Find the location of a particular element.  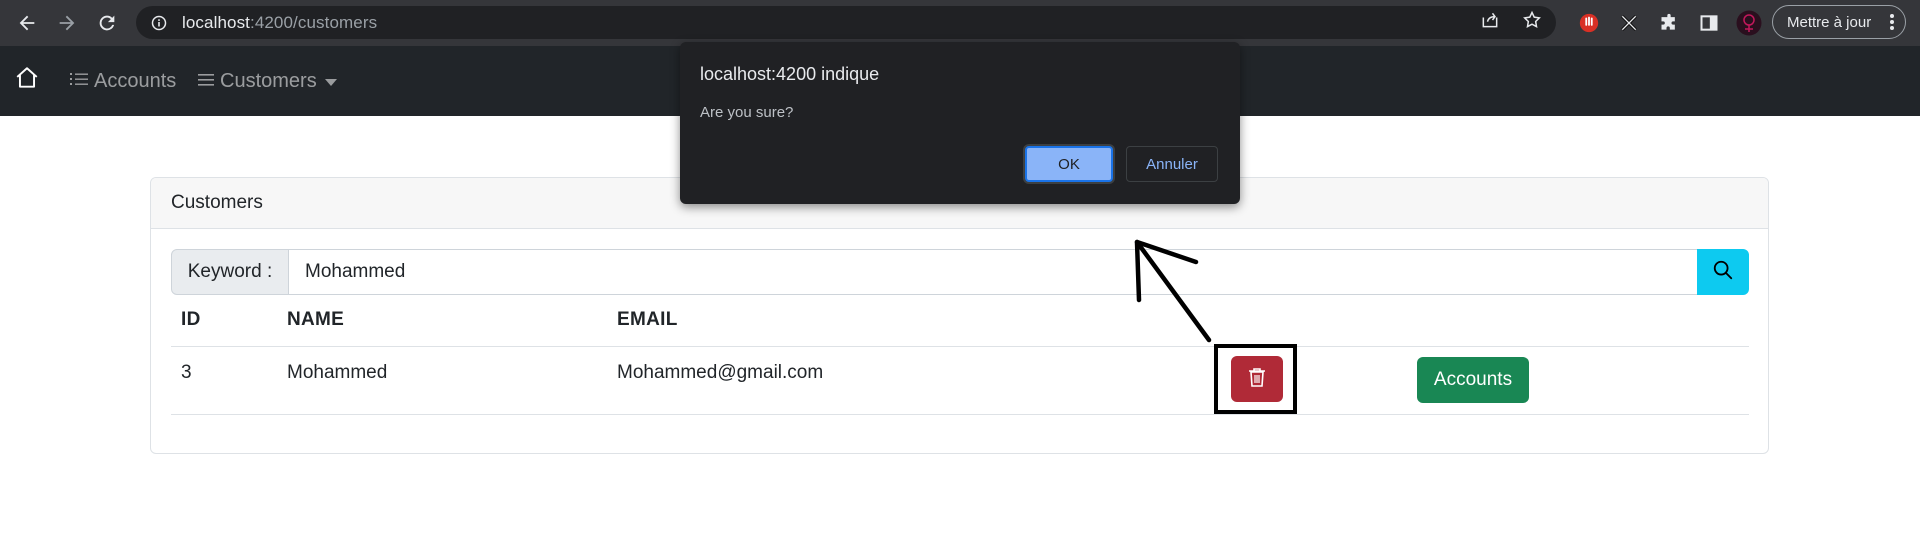

dialog-title: localhost:4200 indique is located at coordinates (790, 74).